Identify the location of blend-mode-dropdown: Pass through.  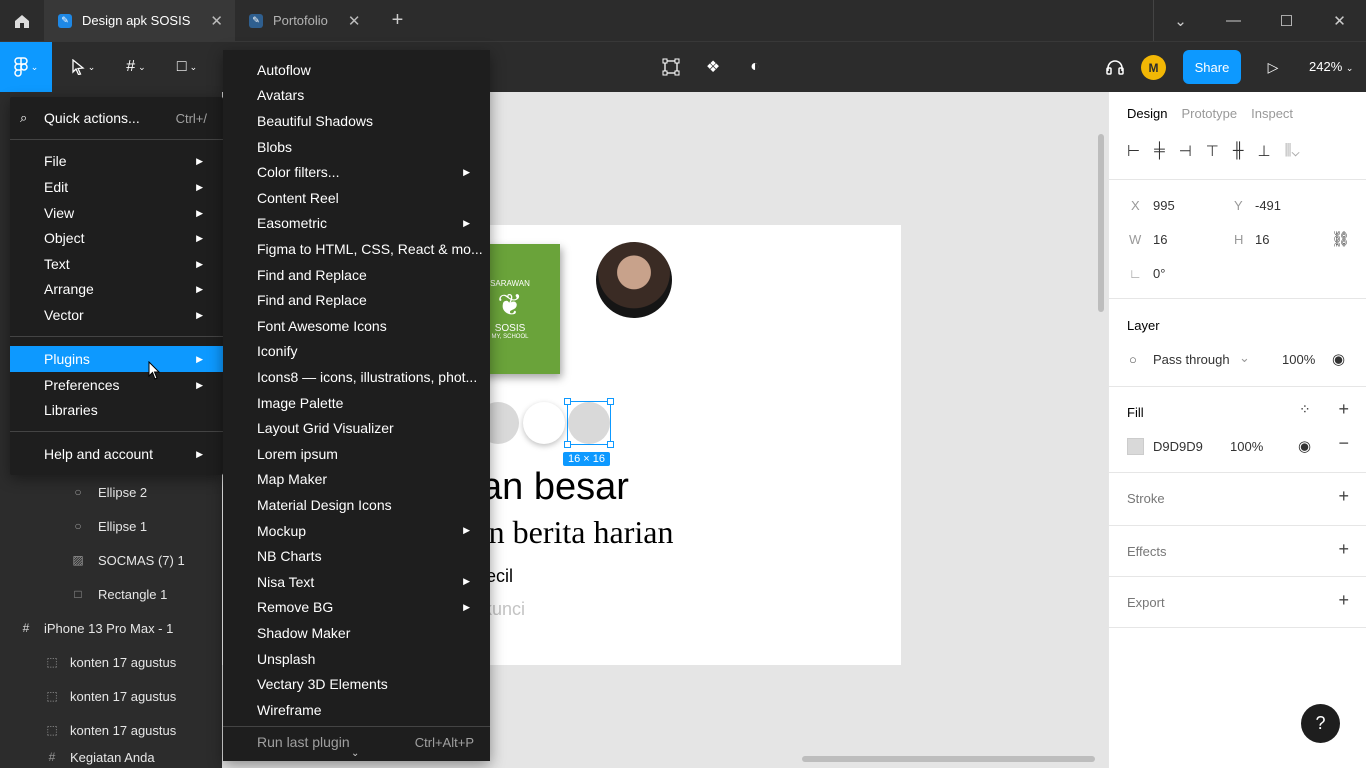
(1191, 359).